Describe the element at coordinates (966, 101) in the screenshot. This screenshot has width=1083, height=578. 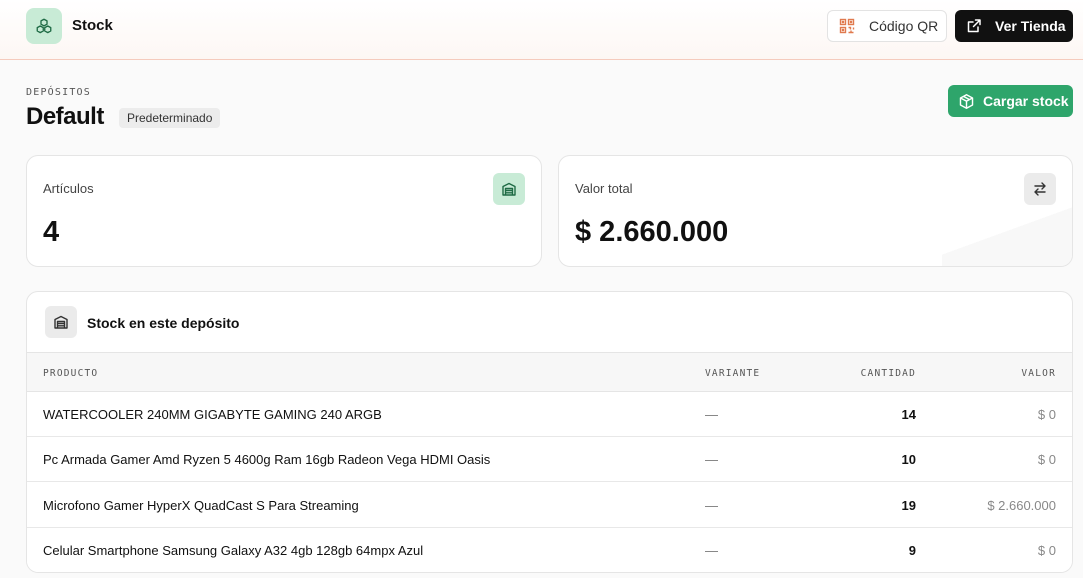
I see `package-icon` at that location.